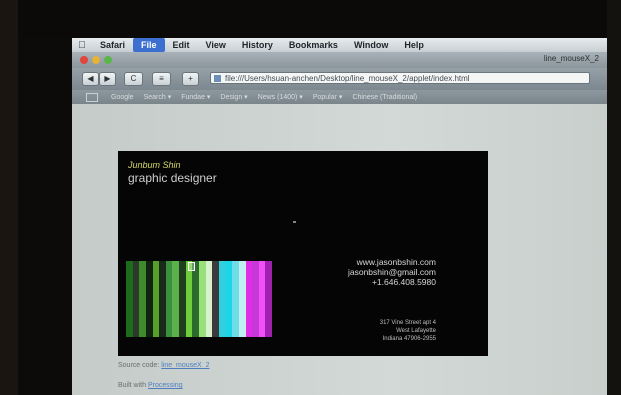 The image size is (621, 395). Describe the element at coordinates (90, 79) in the screenshot. I see `back-button: ◀` at that location.